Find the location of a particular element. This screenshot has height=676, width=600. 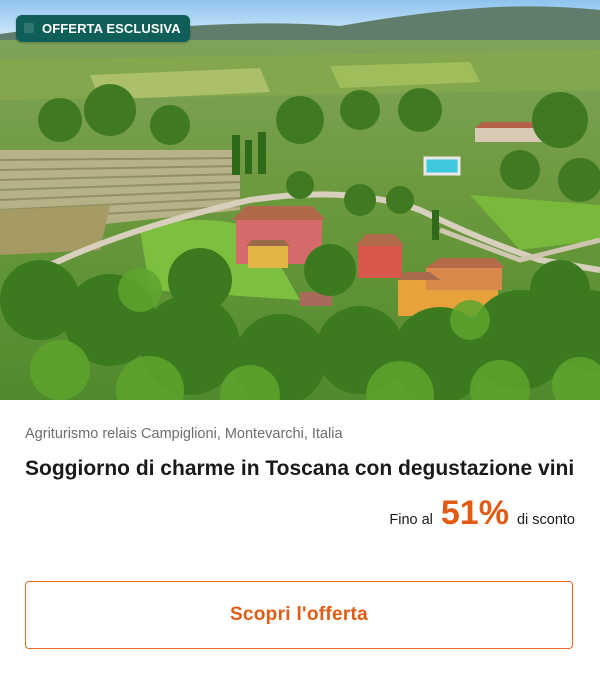

discount-suffix: di sconto is located at coordinates (545, 520).